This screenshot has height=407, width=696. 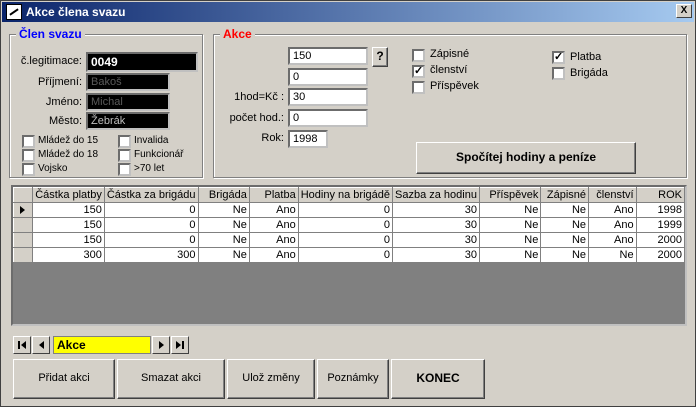 I want to click on first-record-button, so click(x=22, y=345).